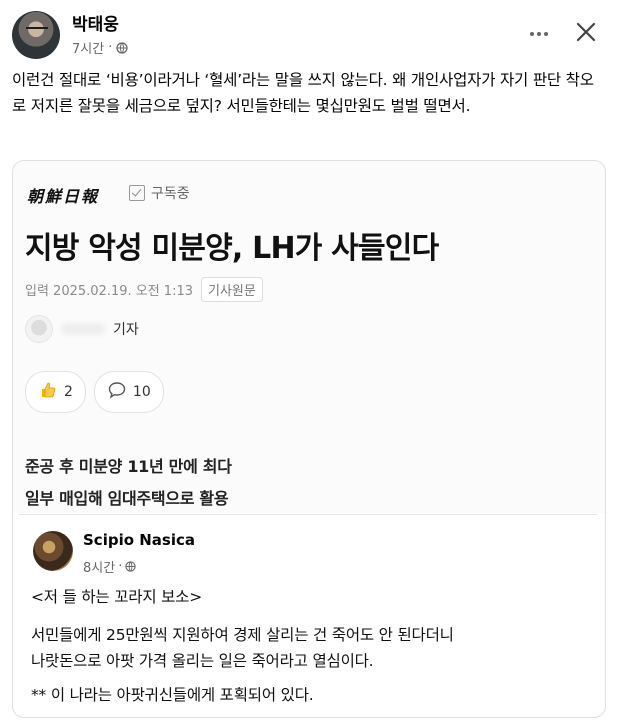 This screenshot has height=722, width=617. I want to click on redacted-name, so click(83, 329).